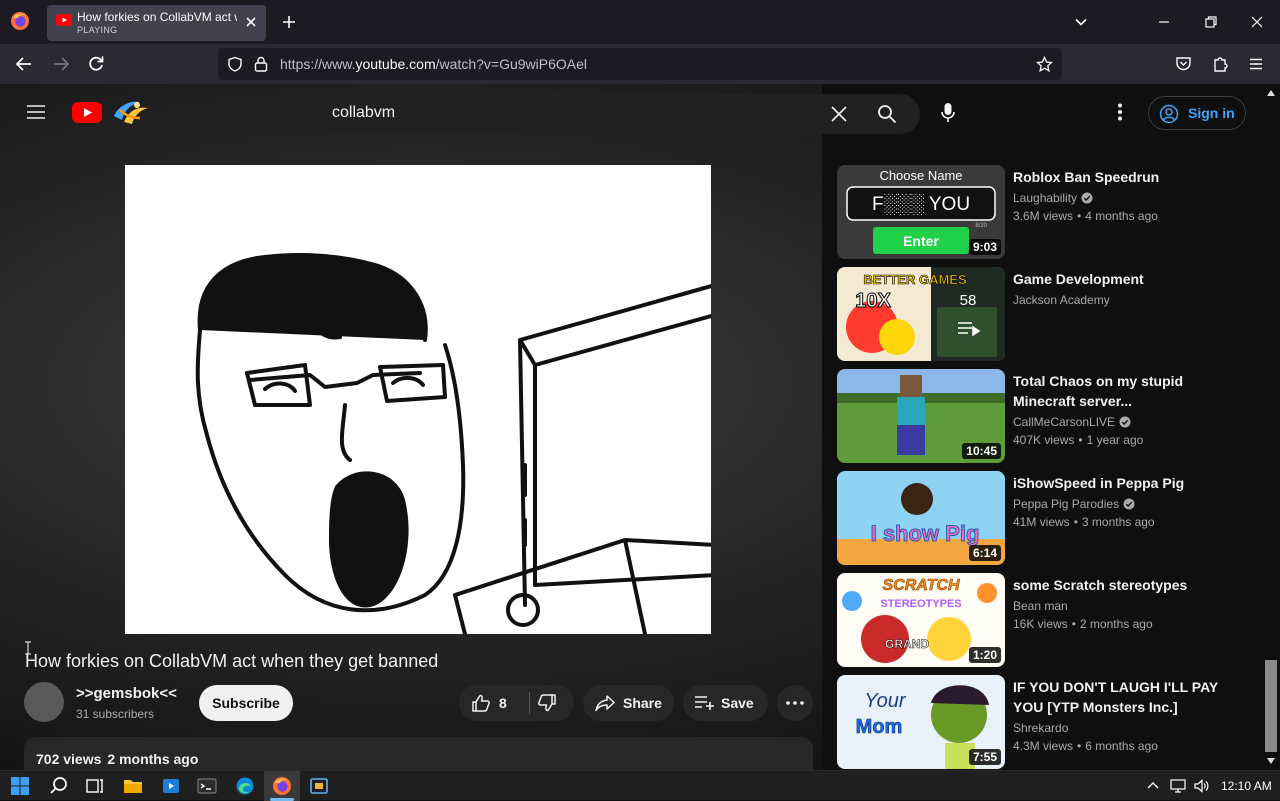  I want to click on task-view-icon, so click(95, 786).